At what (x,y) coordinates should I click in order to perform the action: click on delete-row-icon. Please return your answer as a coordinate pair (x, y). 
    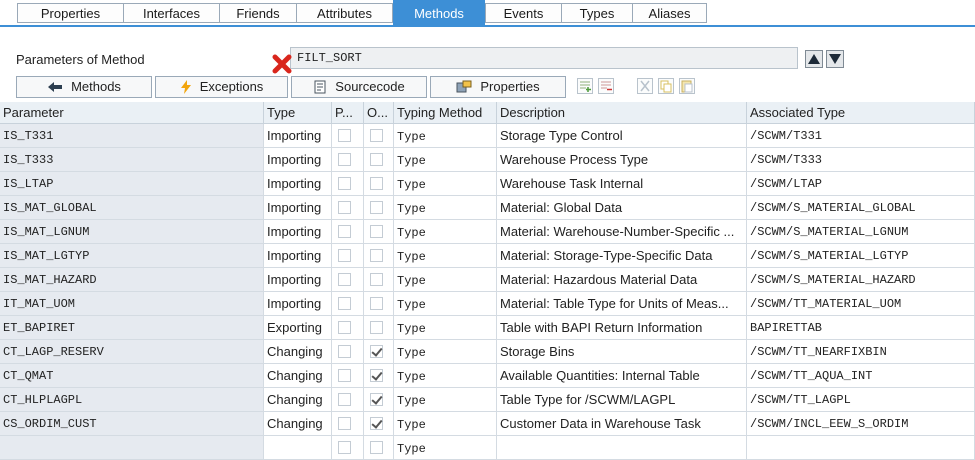
    Looking at the image, I should click on (606, 86).